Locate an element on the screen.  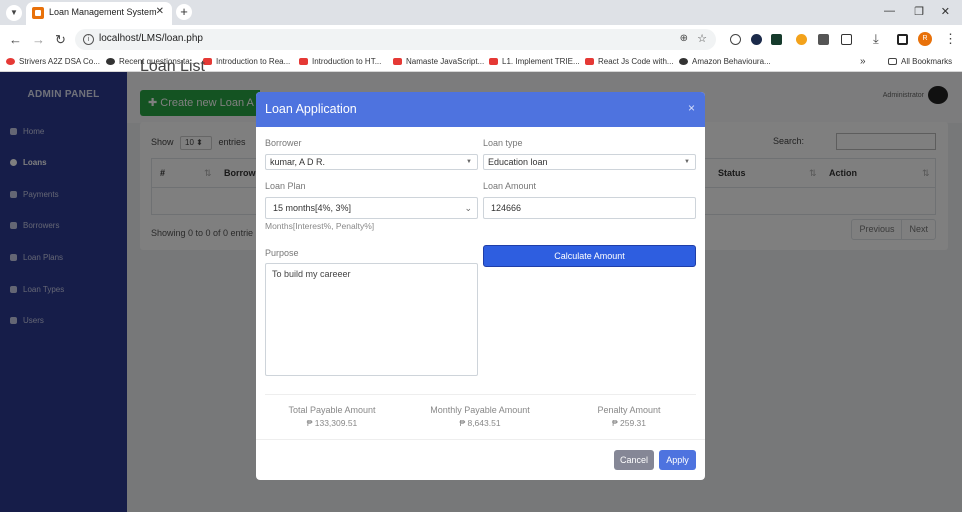
extensions-puzzle-icon is located at coordinates (846, 39).